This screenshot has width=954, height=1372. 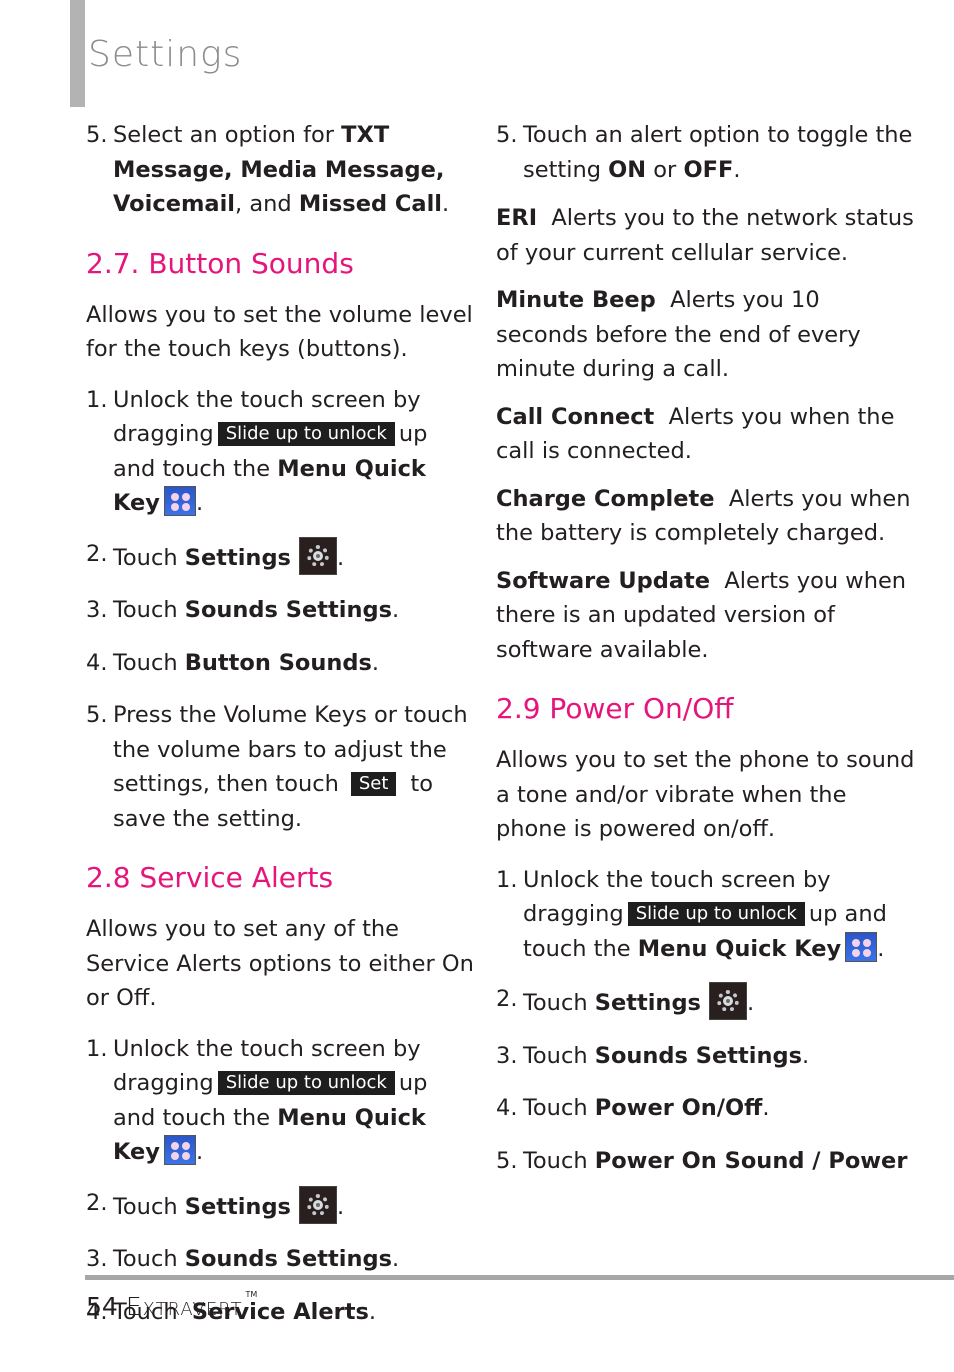 What do you see at coordinates (251, 1294) in the screenshot?
I see `trademark: TM` at bounding box center [251, 1294].